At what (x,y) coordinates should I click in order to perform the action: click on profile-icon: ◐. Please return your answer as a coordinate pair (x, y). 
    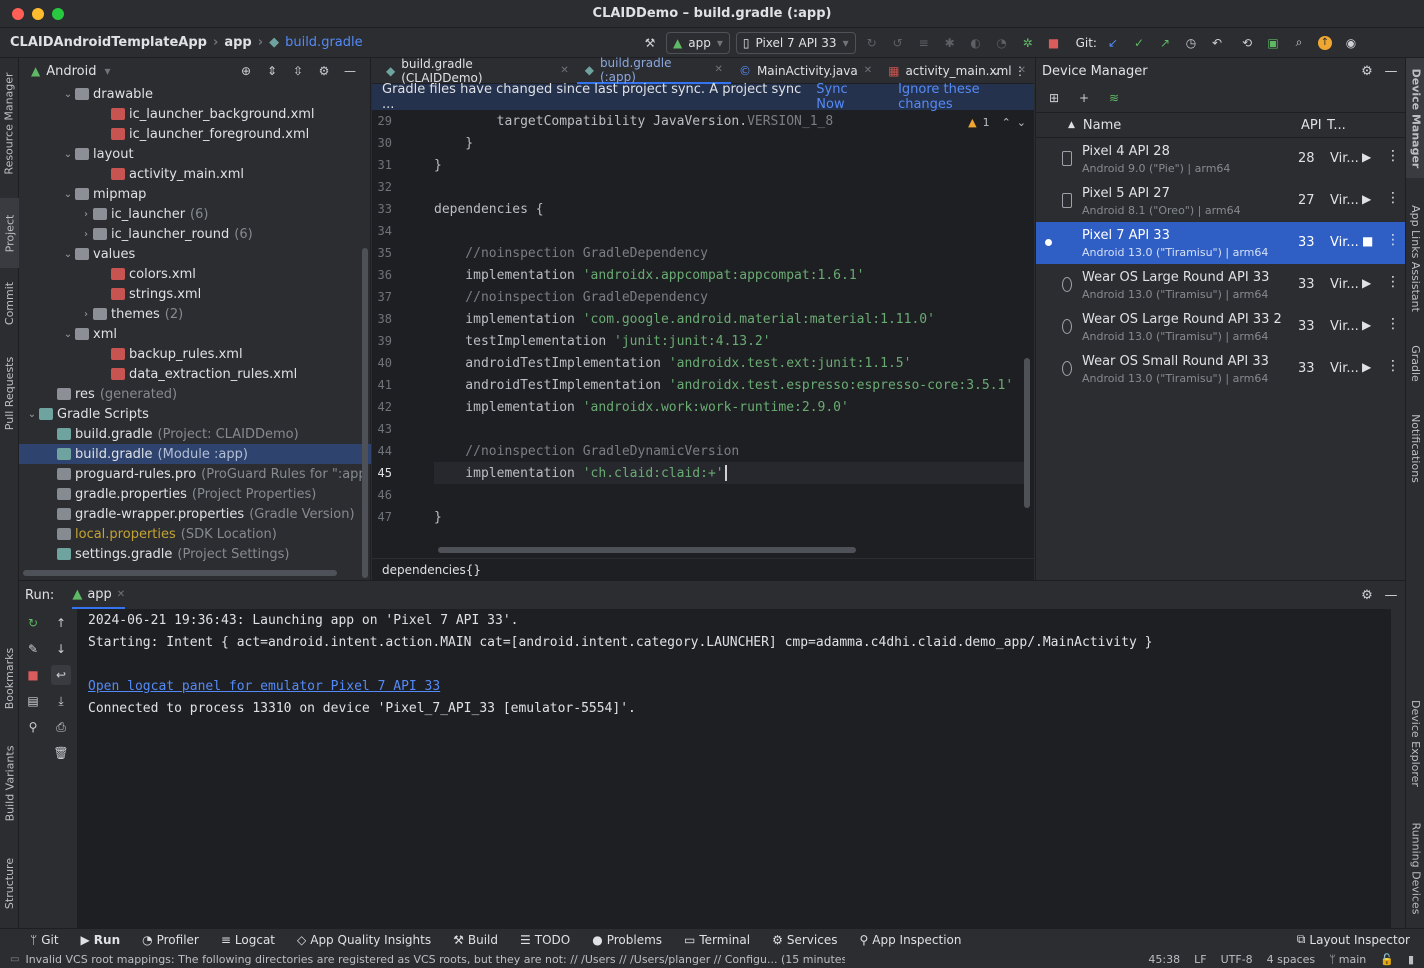
    Looking at the image, I should click on (976, 43).